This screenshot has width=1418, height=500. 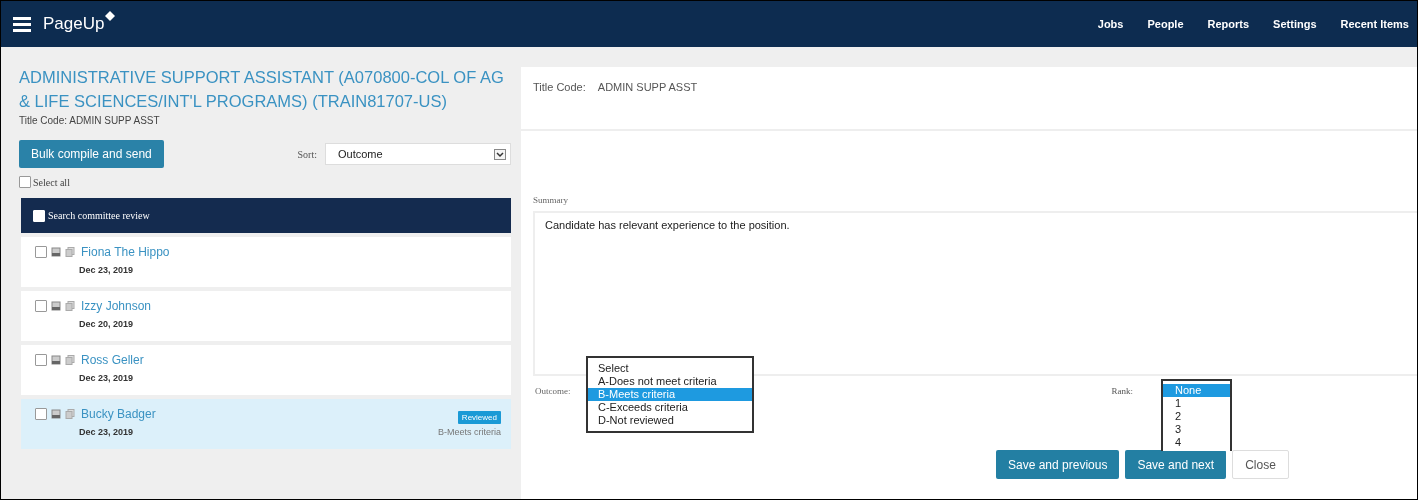 What do you see at coordinates (22, 24) in the screenshot?
I see `menu-icon` at bounding box center [22, 24].